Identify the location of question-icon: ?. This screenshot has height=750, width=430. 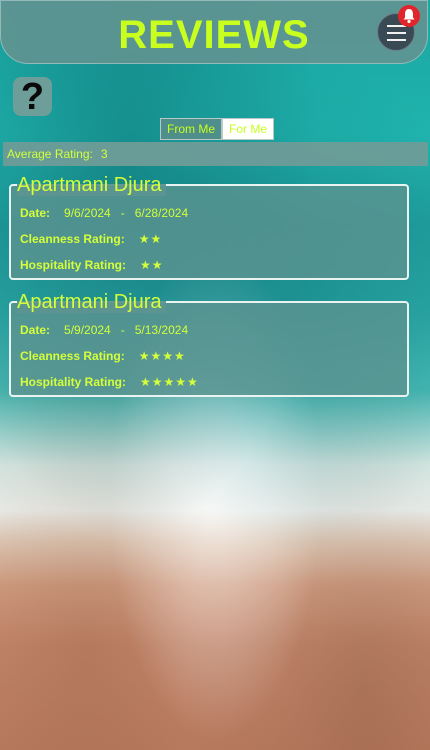
(32, 96).